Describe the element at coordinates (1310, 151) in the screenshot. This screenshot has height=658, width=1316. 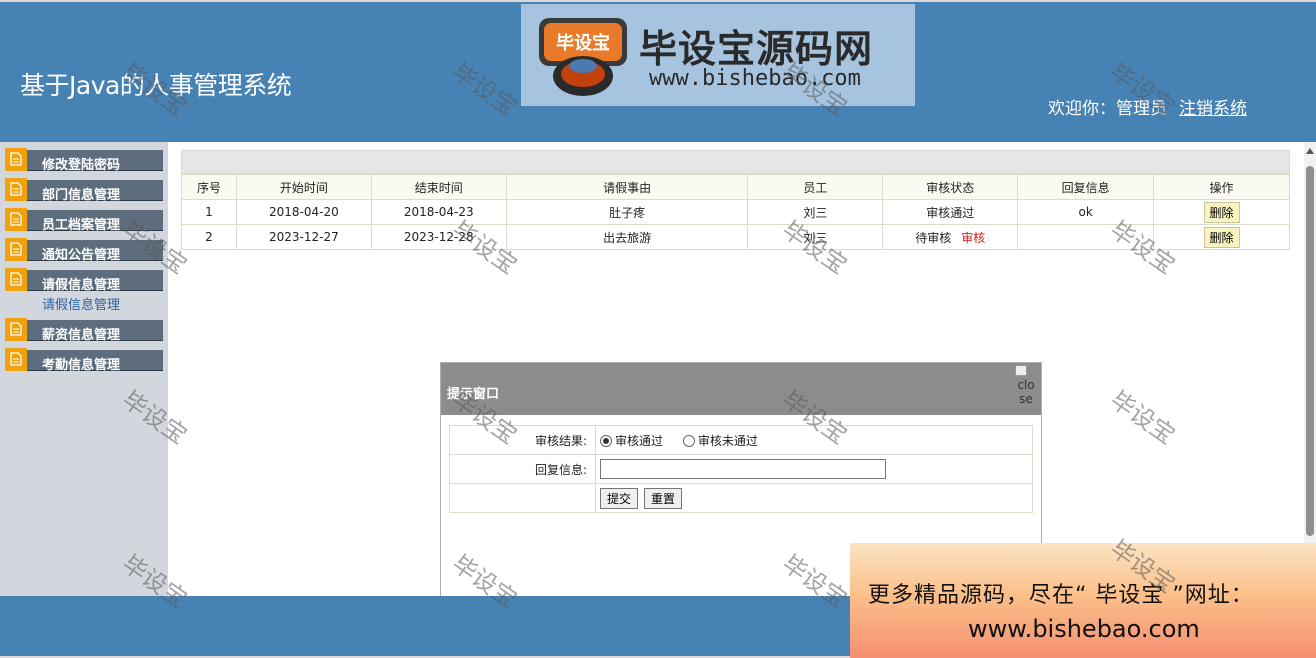
I see `scroll-up-arrow-icon` at that location.